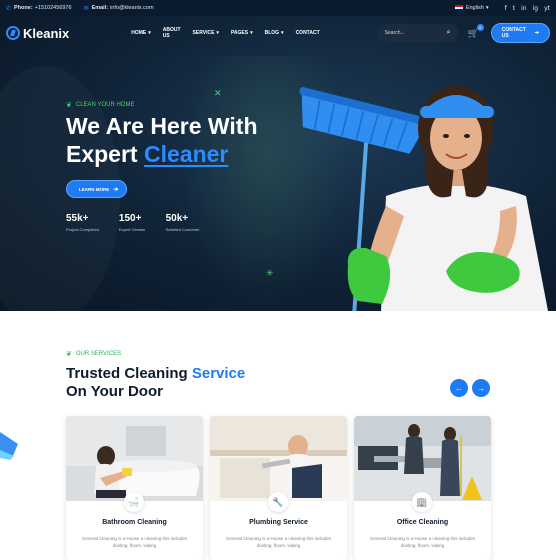 The image size is (556, 560). What do you see at coordinates (77, 218) in the screenshot?
I see `stat-value: 55k+` at bounding box center [77, 218].